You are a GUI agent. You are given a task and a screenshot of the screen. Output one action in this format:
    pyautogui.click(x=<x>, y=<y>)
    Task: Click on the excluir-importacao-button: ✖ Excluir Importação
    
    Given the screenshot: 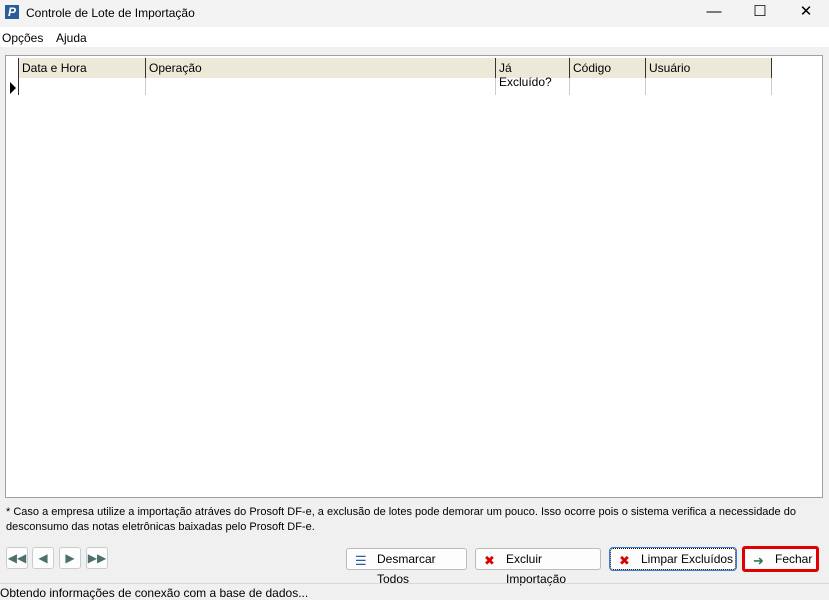 What is the action you would take?
    pyautogui.click(x=538, y=567)
    